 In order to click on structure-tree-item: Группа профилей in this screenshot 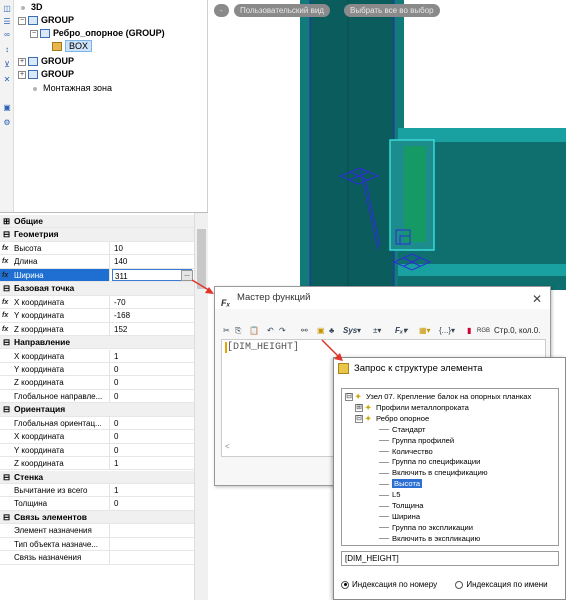, I will do `click(416, 440)`.